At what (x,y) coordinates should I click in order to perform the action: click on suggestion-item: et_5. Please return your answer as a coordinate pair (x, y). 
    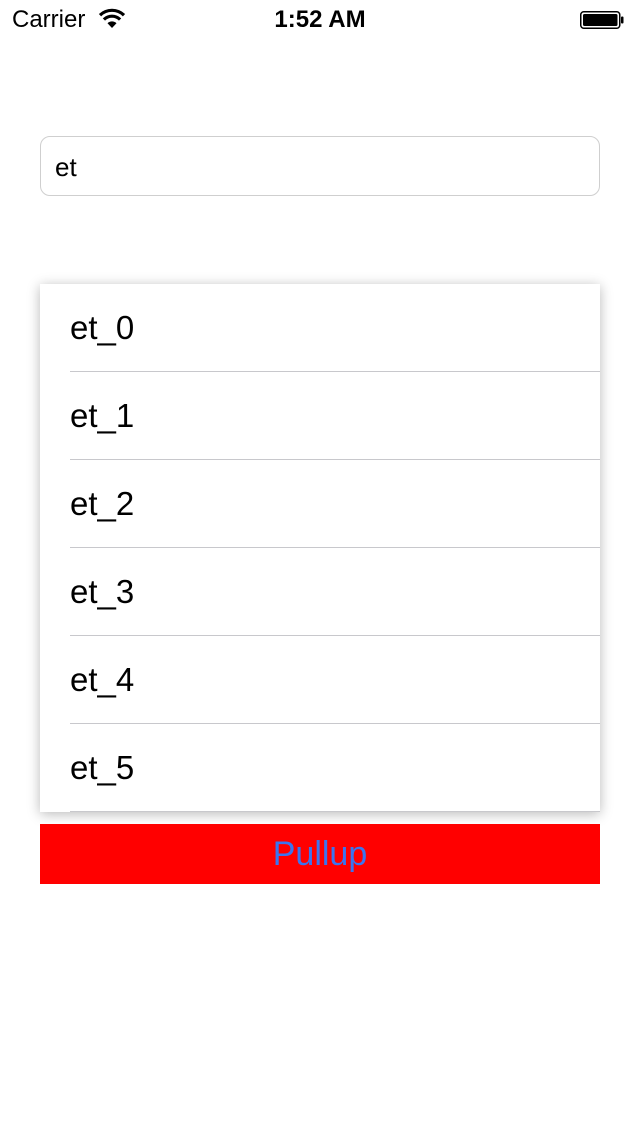
    Looking at the image, I should click on (320, 768).